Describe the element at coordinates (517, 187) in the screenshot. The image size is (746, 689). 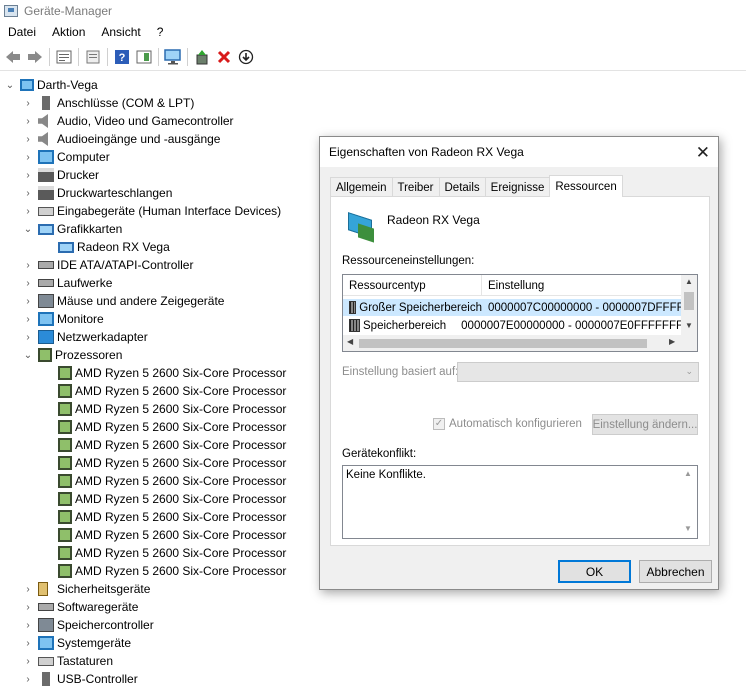
I see `tab-ereignisse: Ereignisse` at that location.